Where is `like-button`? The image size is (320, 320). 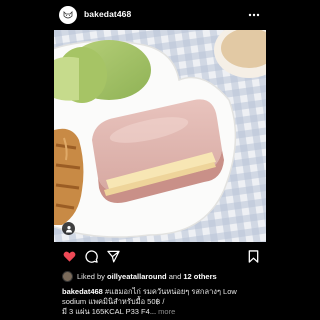
like-button is located at coordinates (69, 256).